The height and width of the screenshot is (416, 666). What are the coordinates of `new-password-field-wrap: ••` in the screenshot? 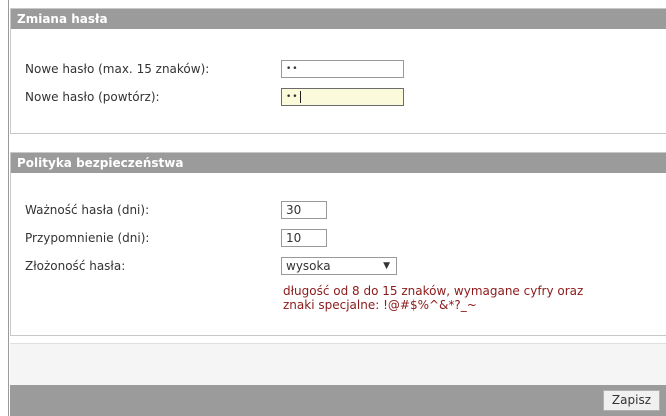 It's located at (342, 69).